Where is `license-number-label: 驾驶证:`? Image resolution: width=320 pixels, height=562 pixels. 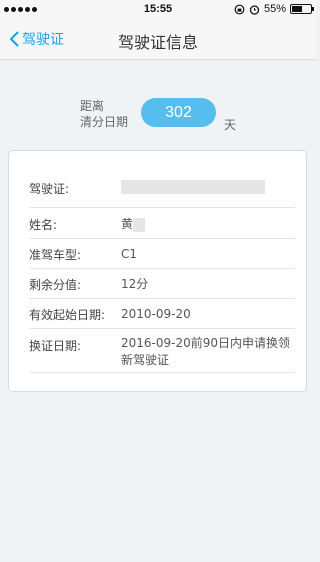
license-number-label: 驾驶证: is located at coordinates (49, 189).